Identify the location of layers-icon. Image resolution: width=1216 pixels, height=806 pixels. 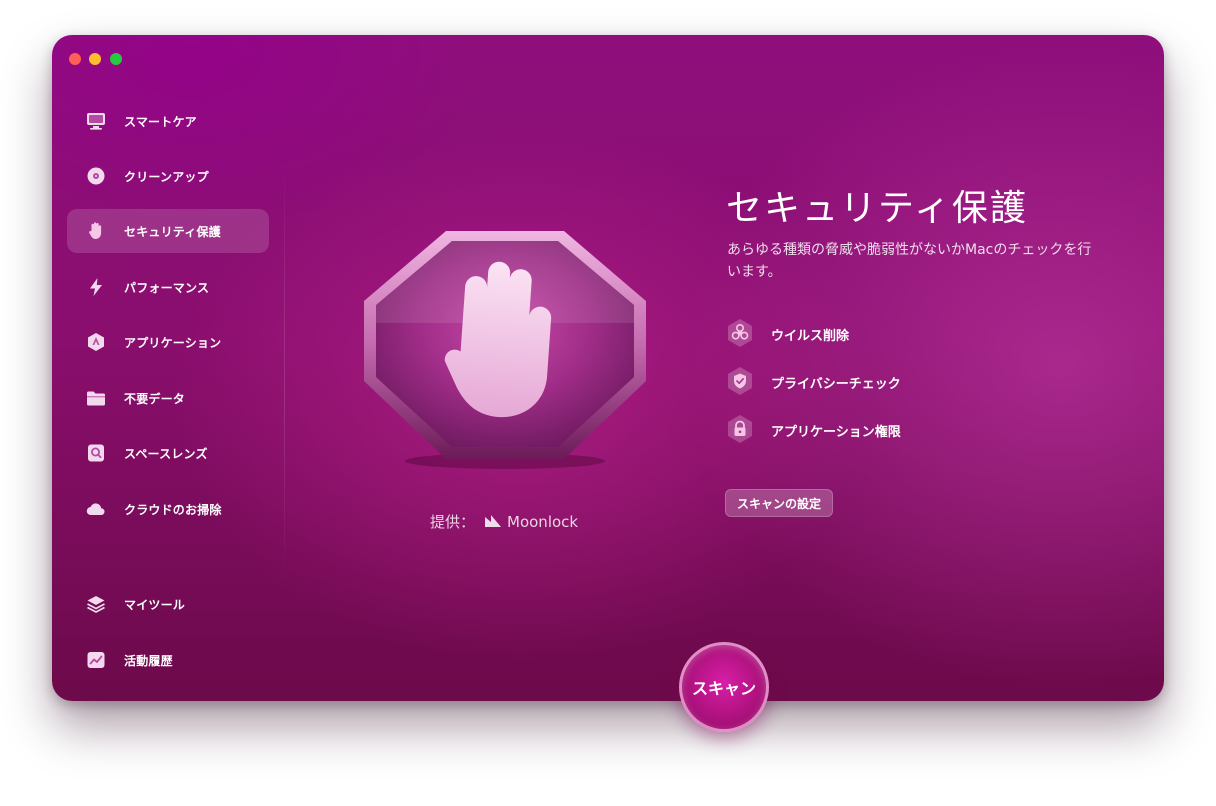
(96, 604).